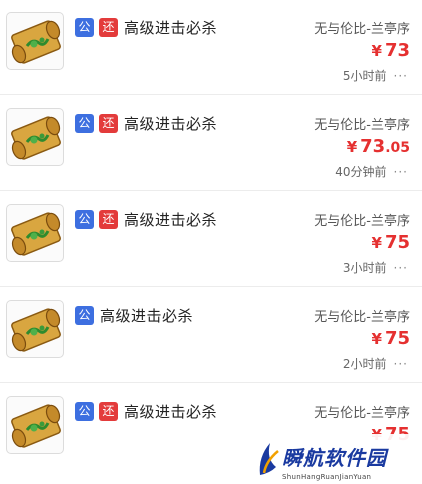 This screenshot has width=422, height=484. I want to click on post-time: 40分钟前, so click(361, 172).